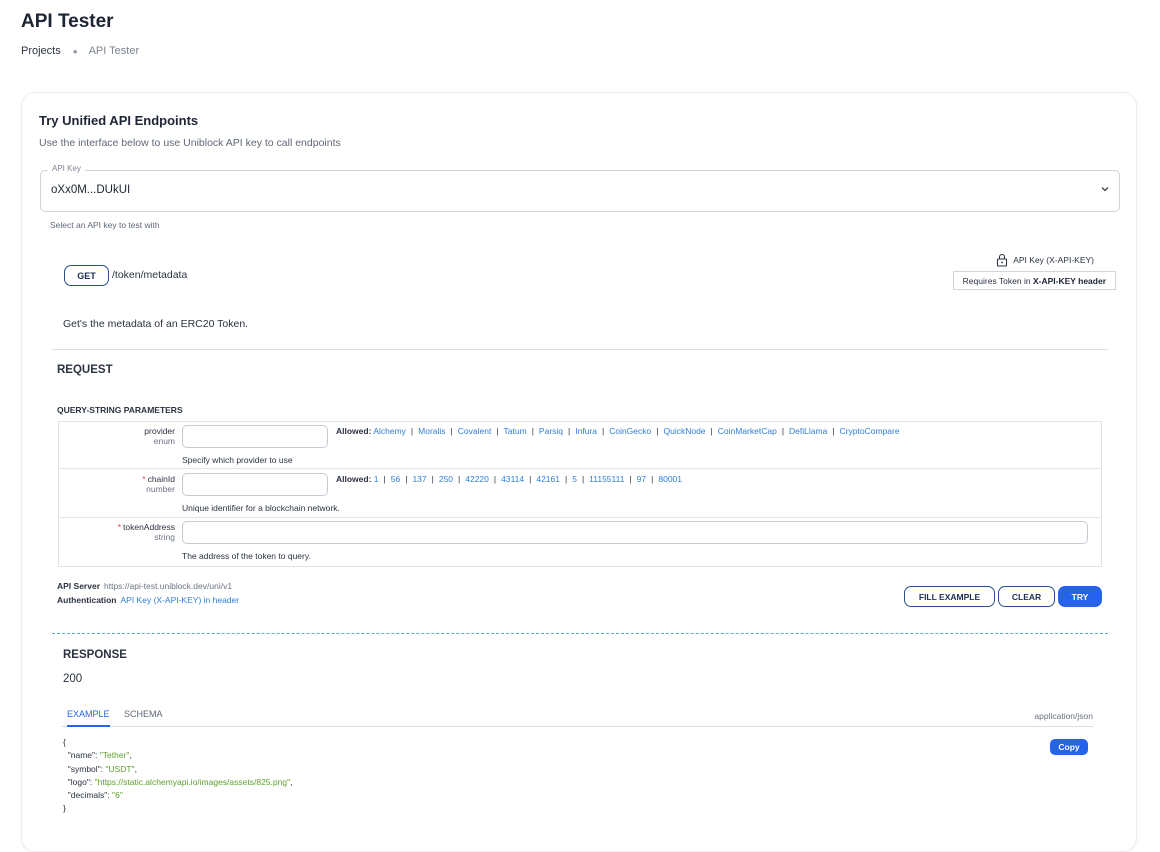 The image size is (1160, 852). What do you see at coordinates (255, 436) in the screenshot?
I see `provider-input` at bounding box center [255, 436].